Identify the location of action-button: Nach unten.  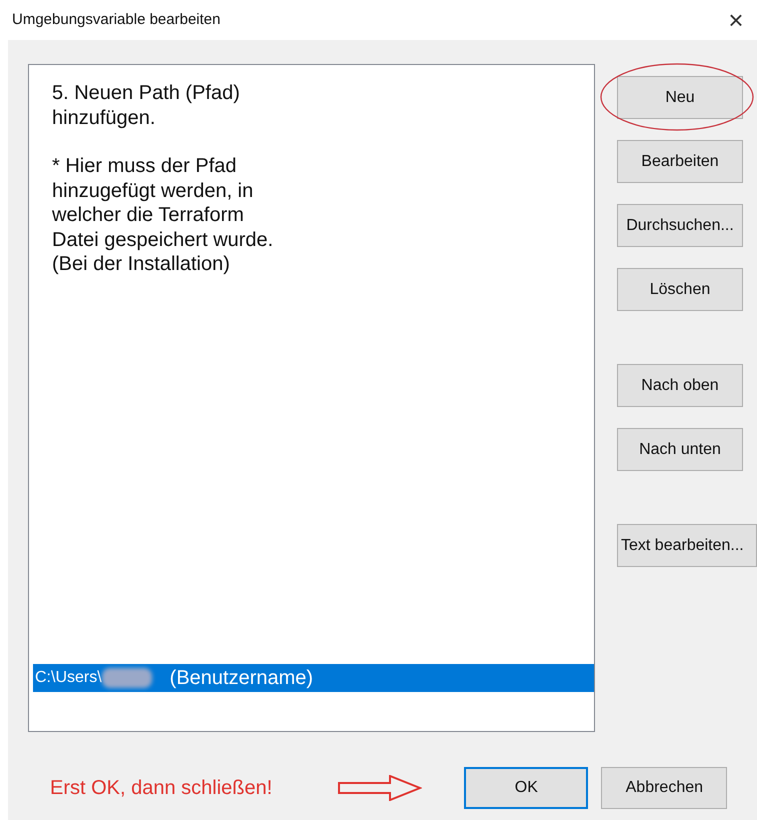
(680, 449).